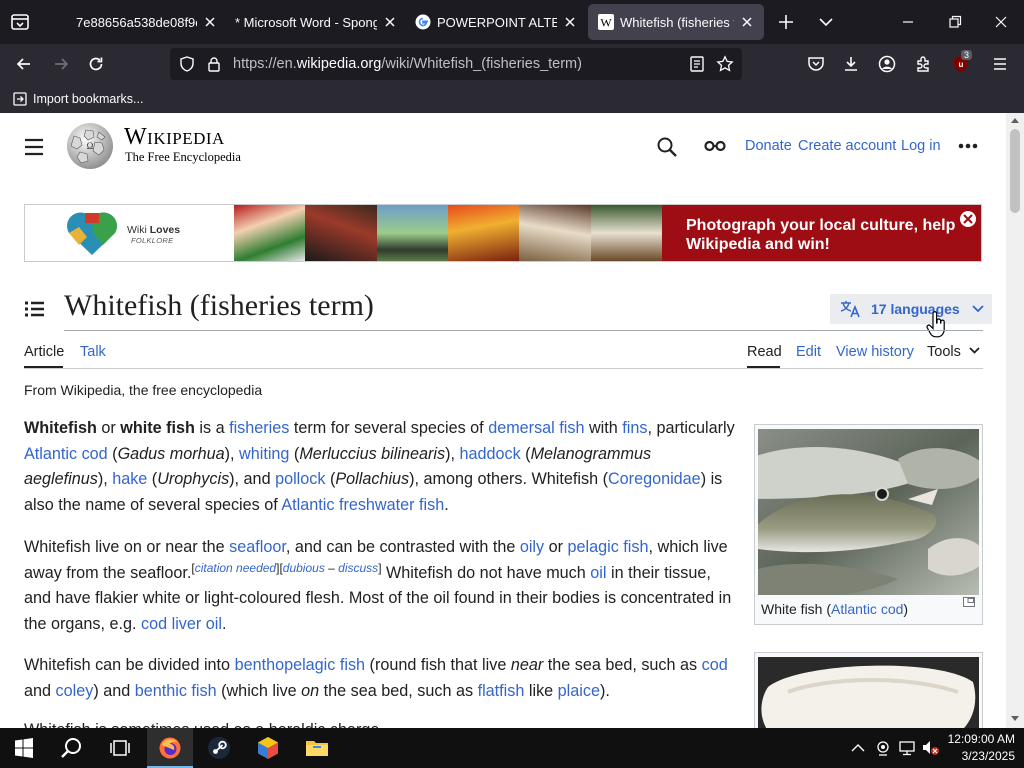 This screenshot has width=1024, height=768. I want to click on wikipedia-globe-logo: Ω, so click(90, 146).